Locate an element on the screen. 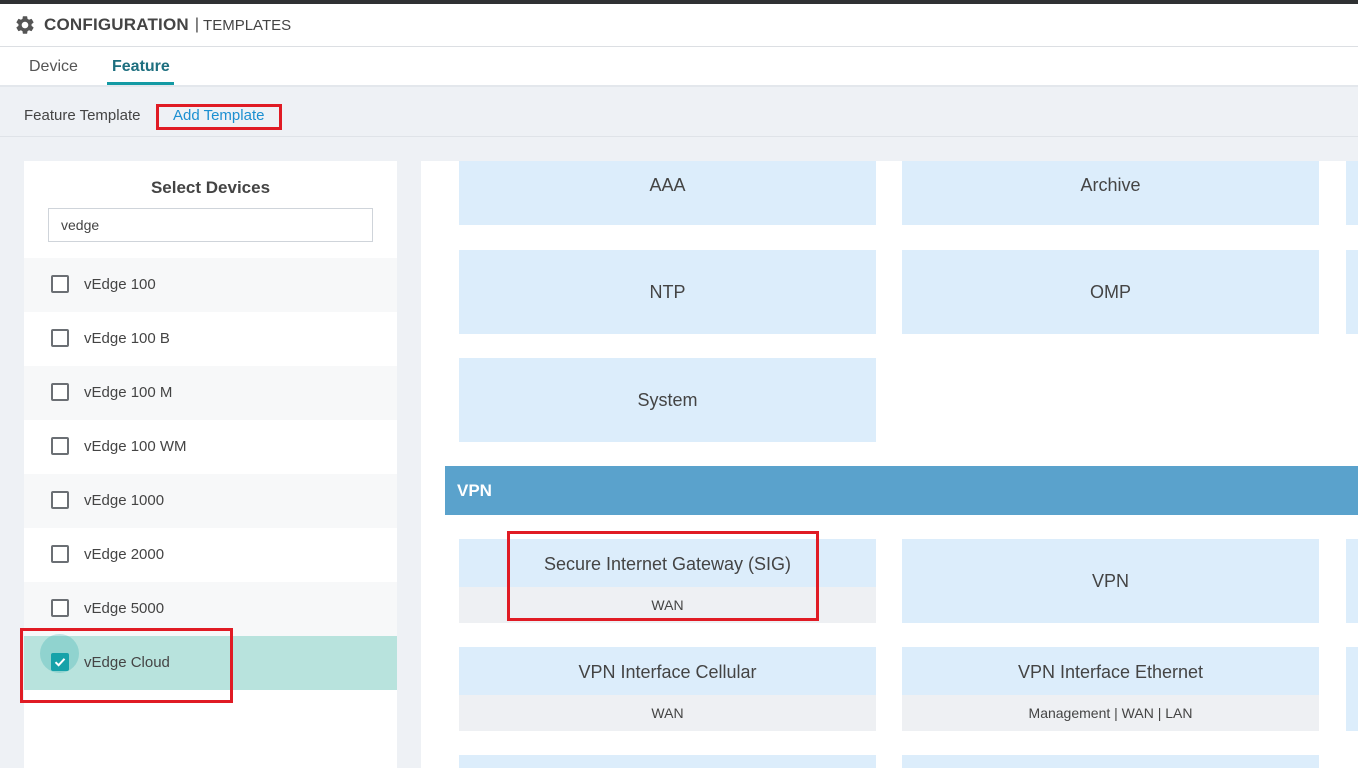 The image size is (1358, 768). device-label: vEdge 2000 is located at coordinates (124, 554).